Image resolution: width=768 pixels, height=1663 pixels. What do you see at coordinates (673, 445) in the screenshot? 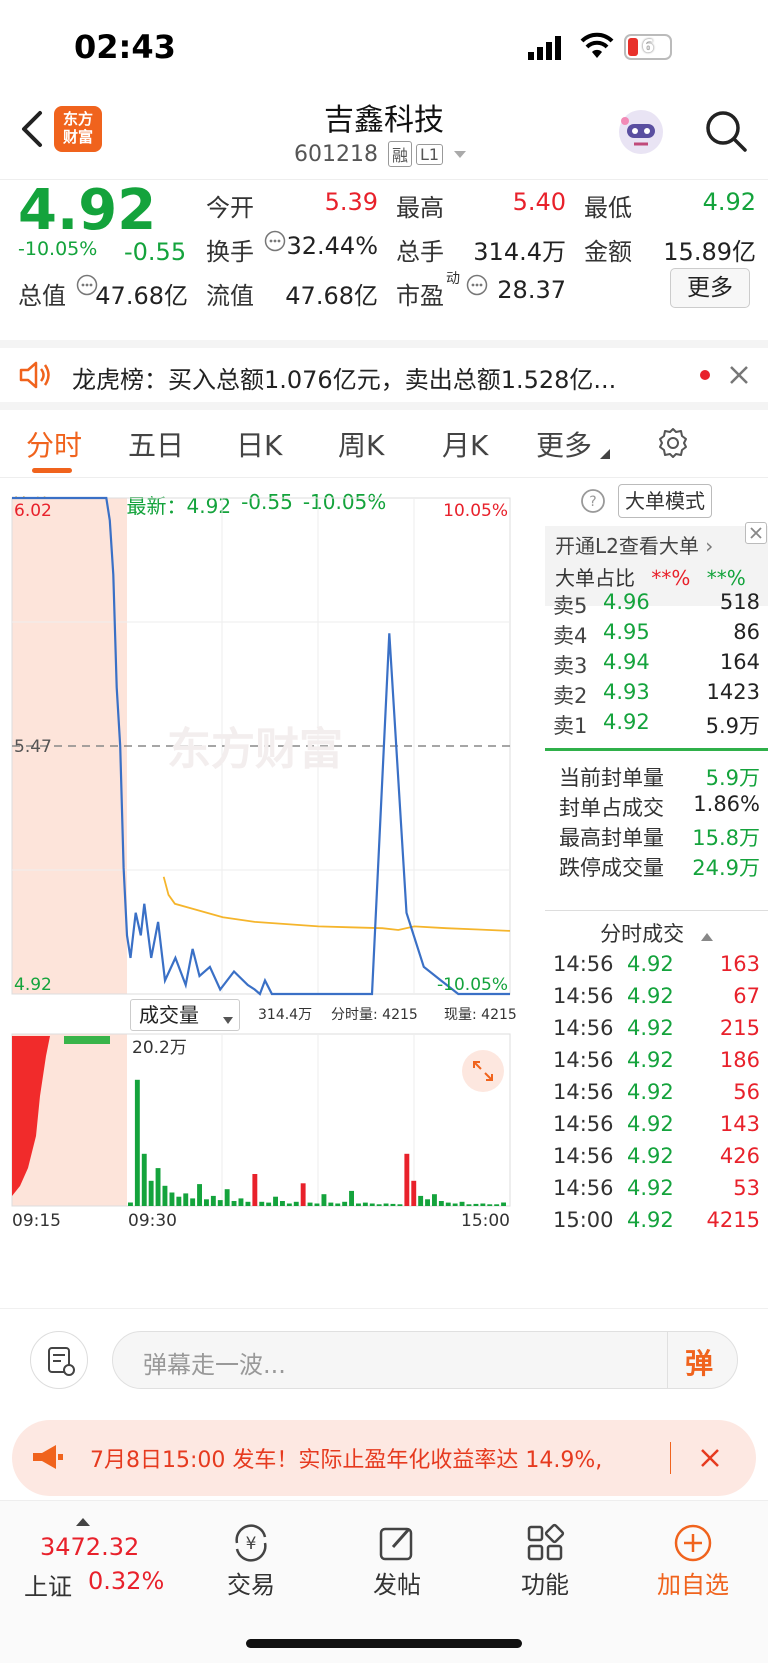
I see `settings-icon` at bounding box center [673, 445].